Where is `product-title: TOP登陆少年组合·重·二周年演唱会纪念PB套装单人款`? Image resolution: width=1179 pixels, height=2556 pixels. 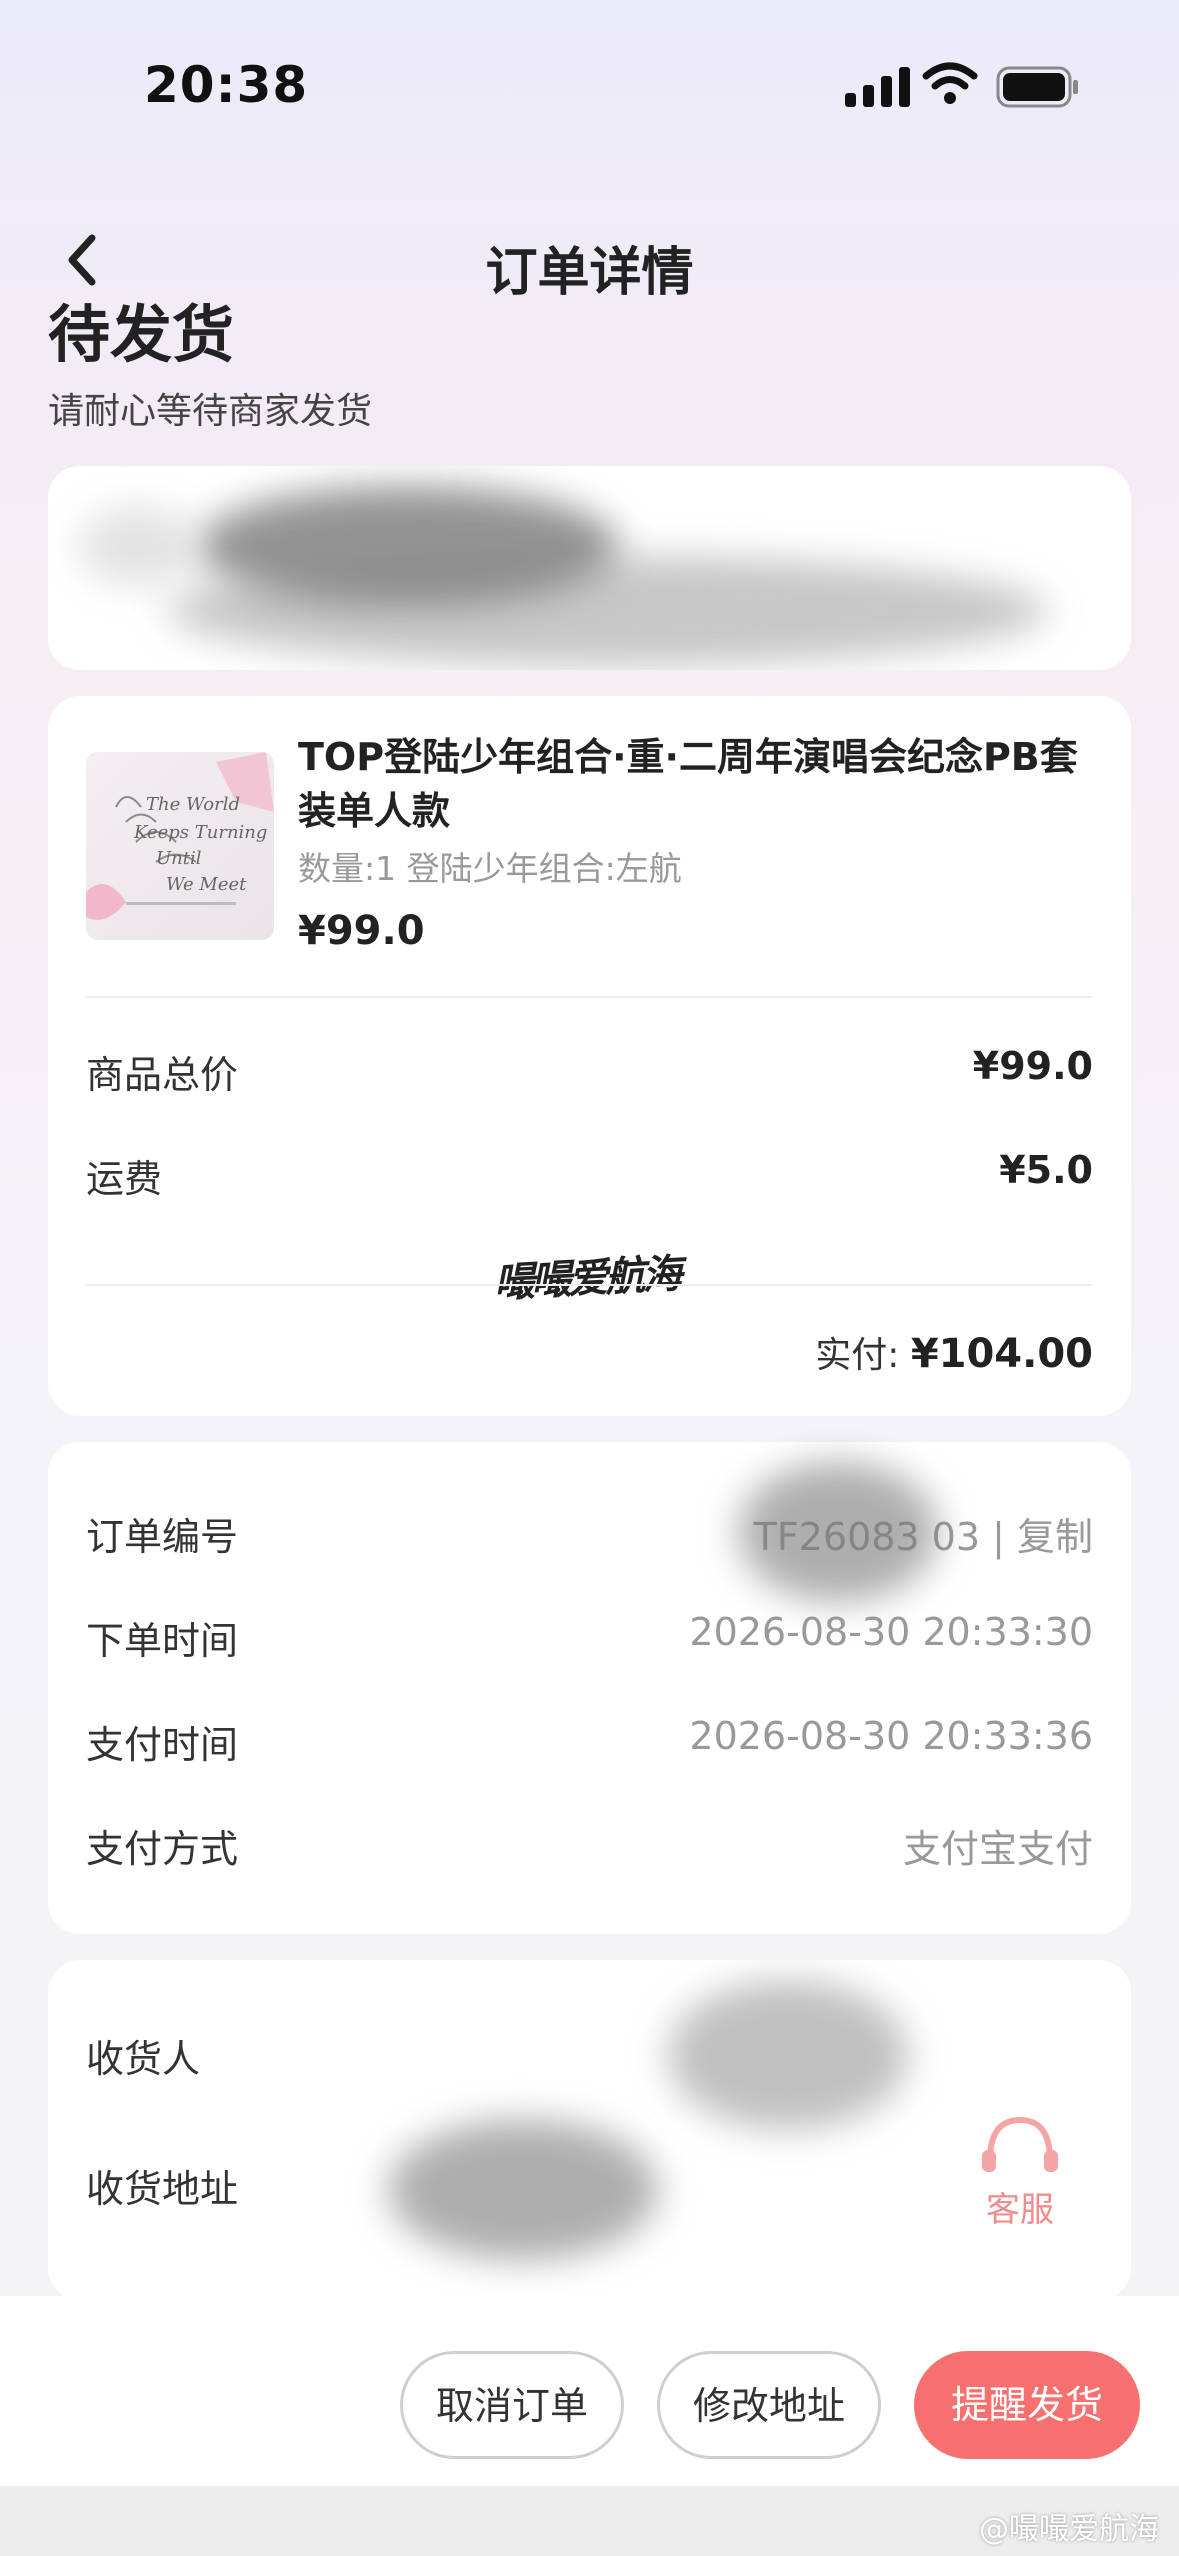 product-title: TOP登陆少年组合·重·二周年演唱会纪念PB套装单人款 is located at coordinates (688, 784).